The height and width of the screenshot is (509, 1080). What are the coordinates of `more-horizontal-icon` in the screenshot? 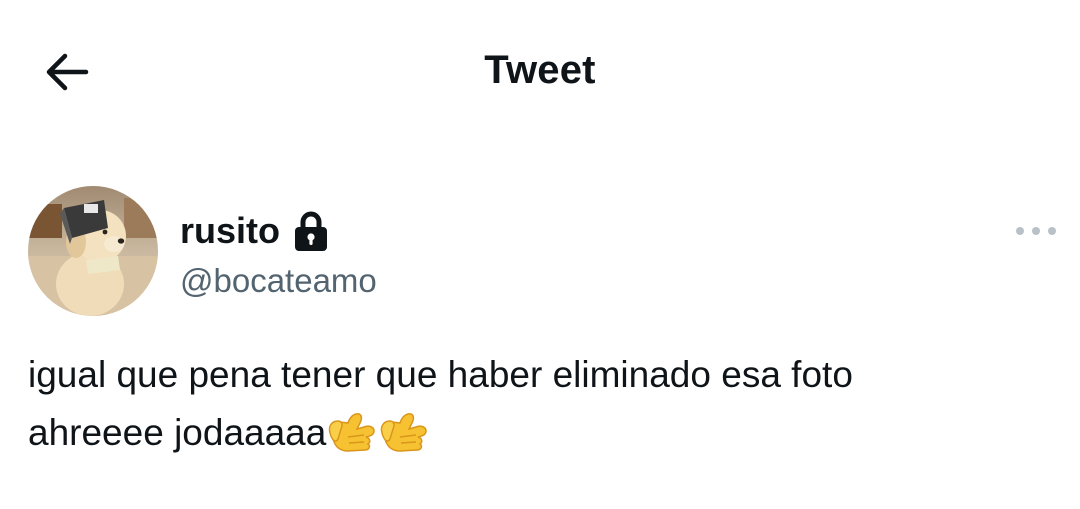 It's located at (1036, 231).